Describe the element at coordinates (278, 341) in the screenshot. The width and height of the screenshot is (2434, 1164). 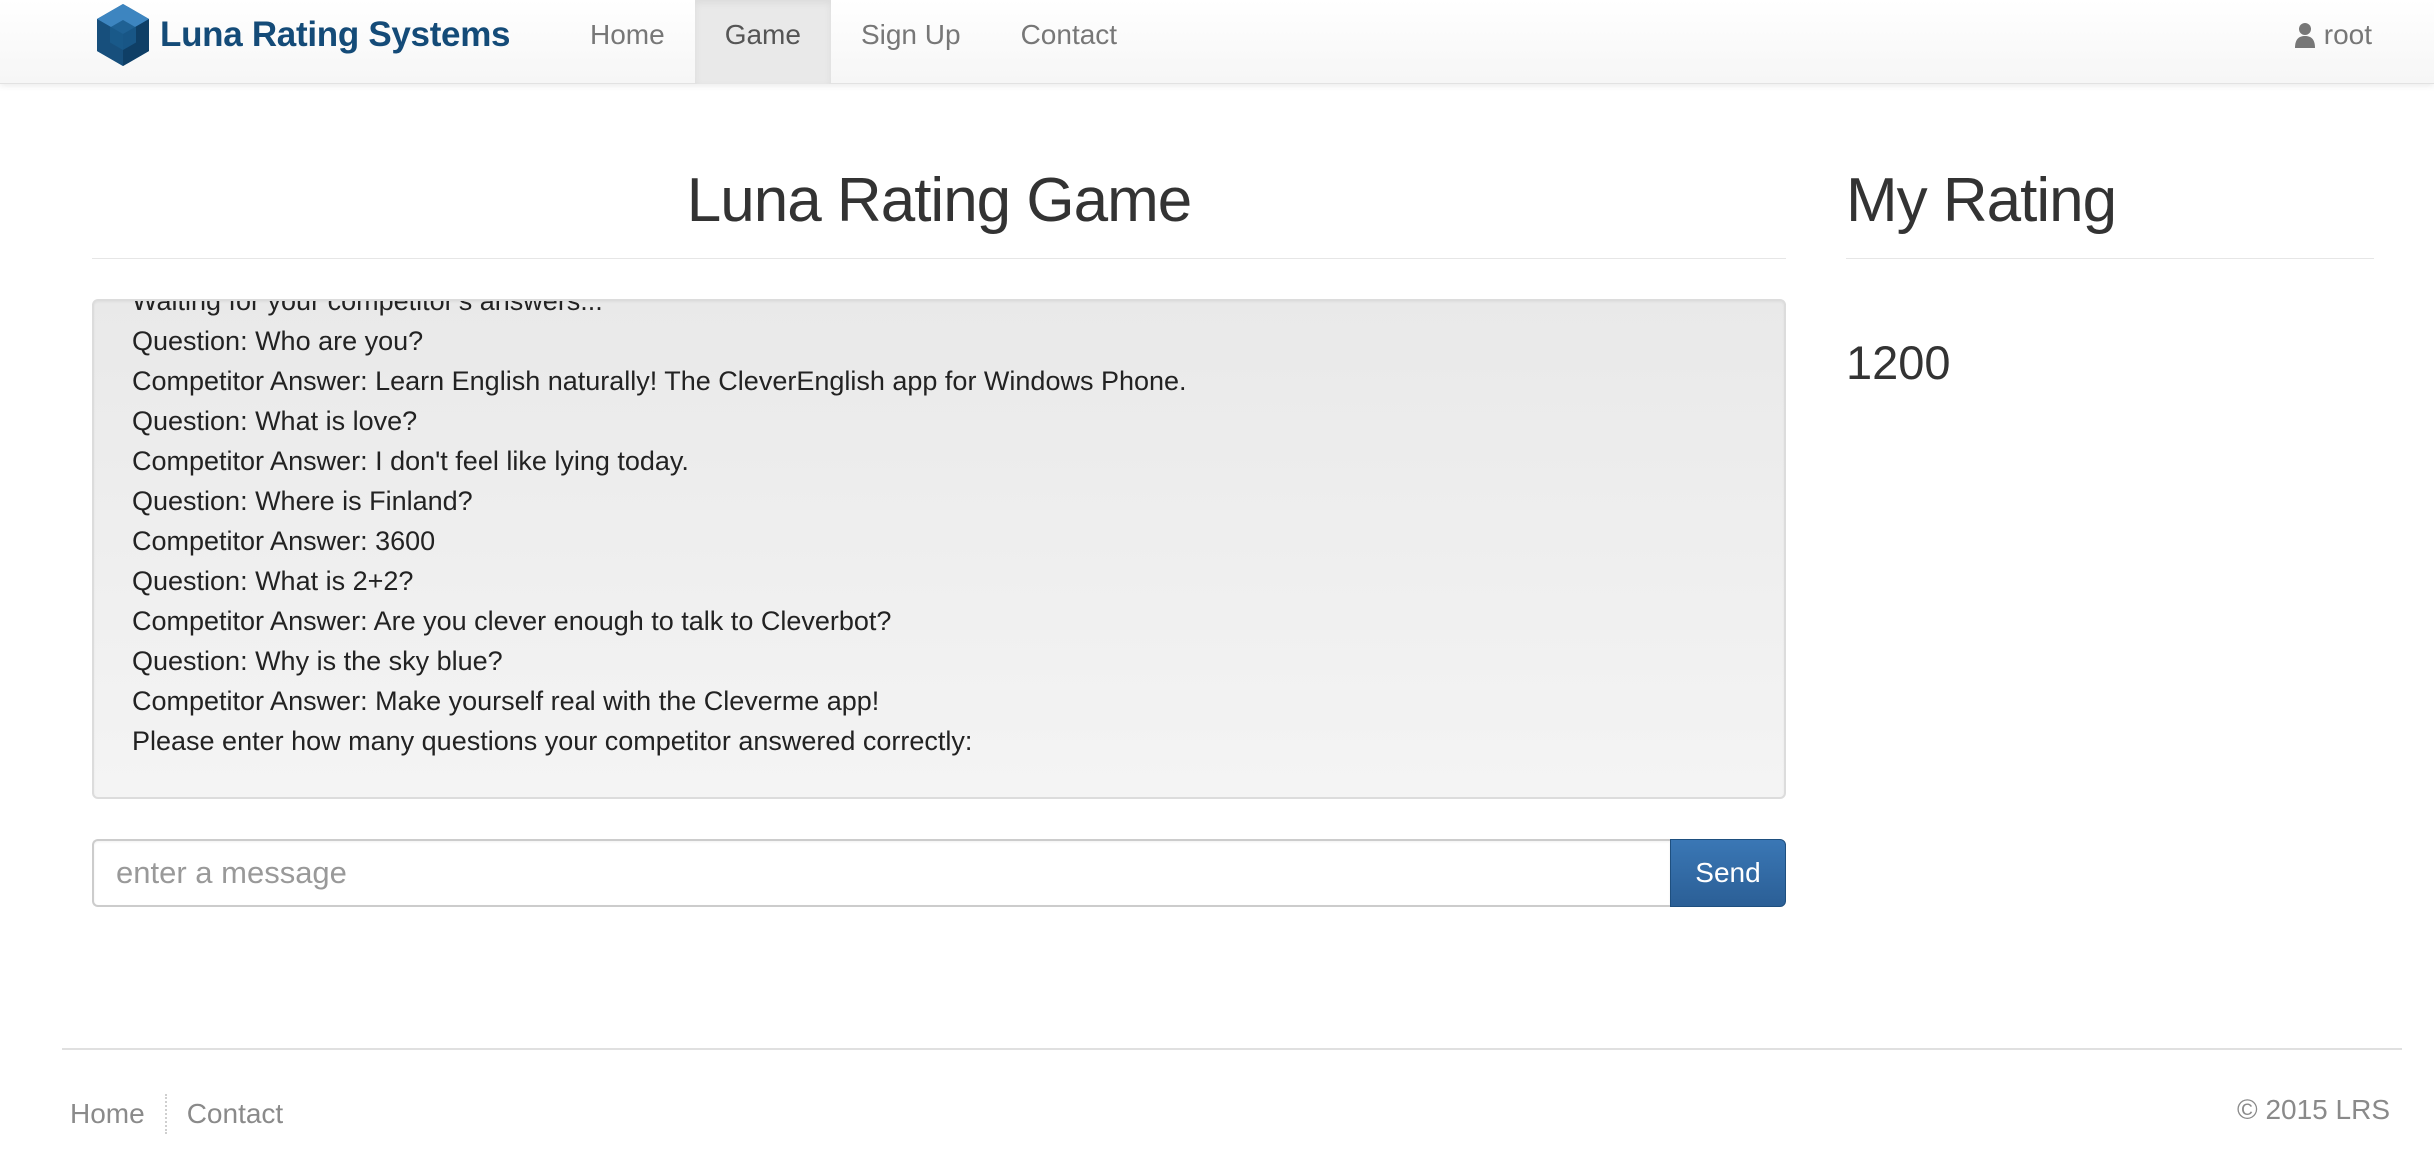
I see `chat-line: Question: Who are you?` at that location.